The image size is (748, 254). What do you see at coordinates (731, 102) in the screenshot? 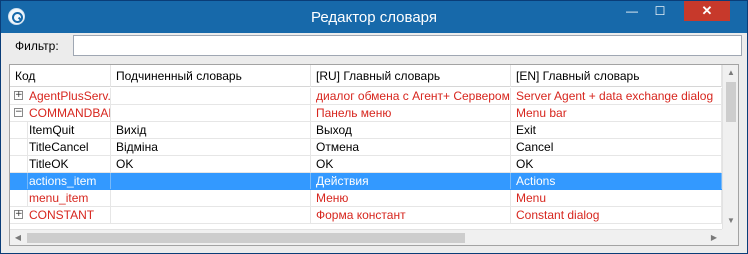
I see `vertical-scroll-thumb` at bounding box center [731, 102].